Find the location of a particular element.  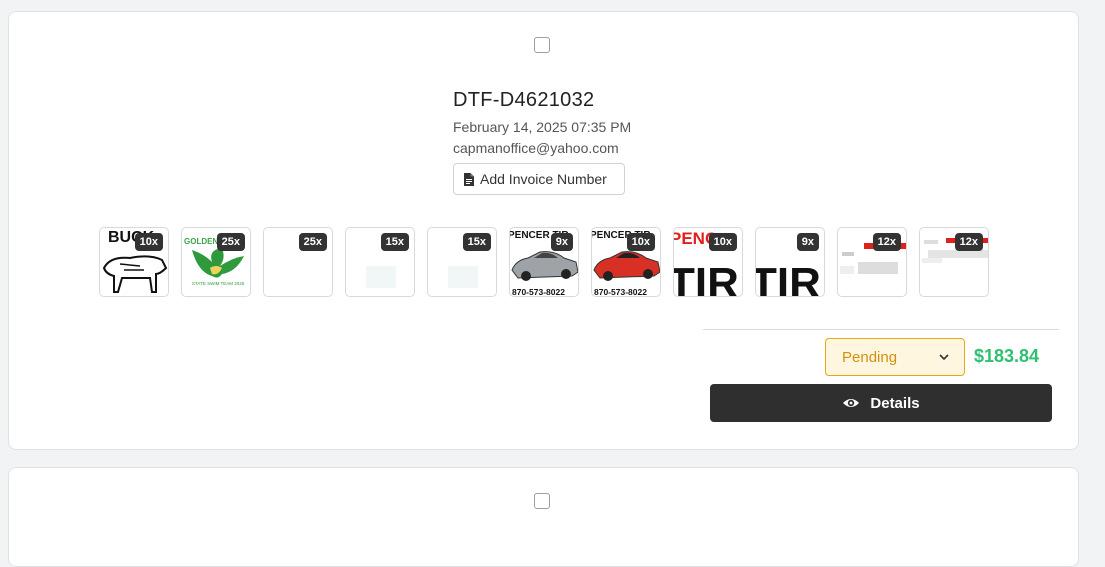

eye-icon is located at coordinates (851, 403).